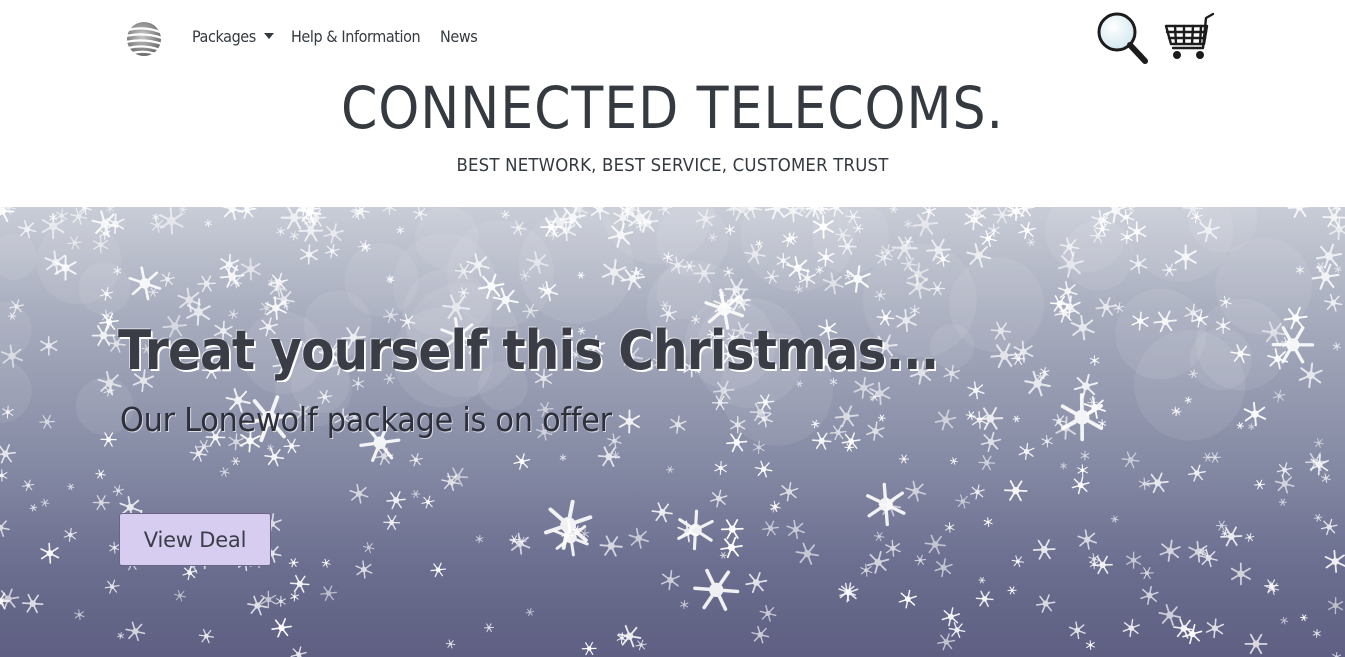 This screenshot has height=657, width=1345. I want to click on top-navbar: Packages Help & Information News, so click(672, 38).